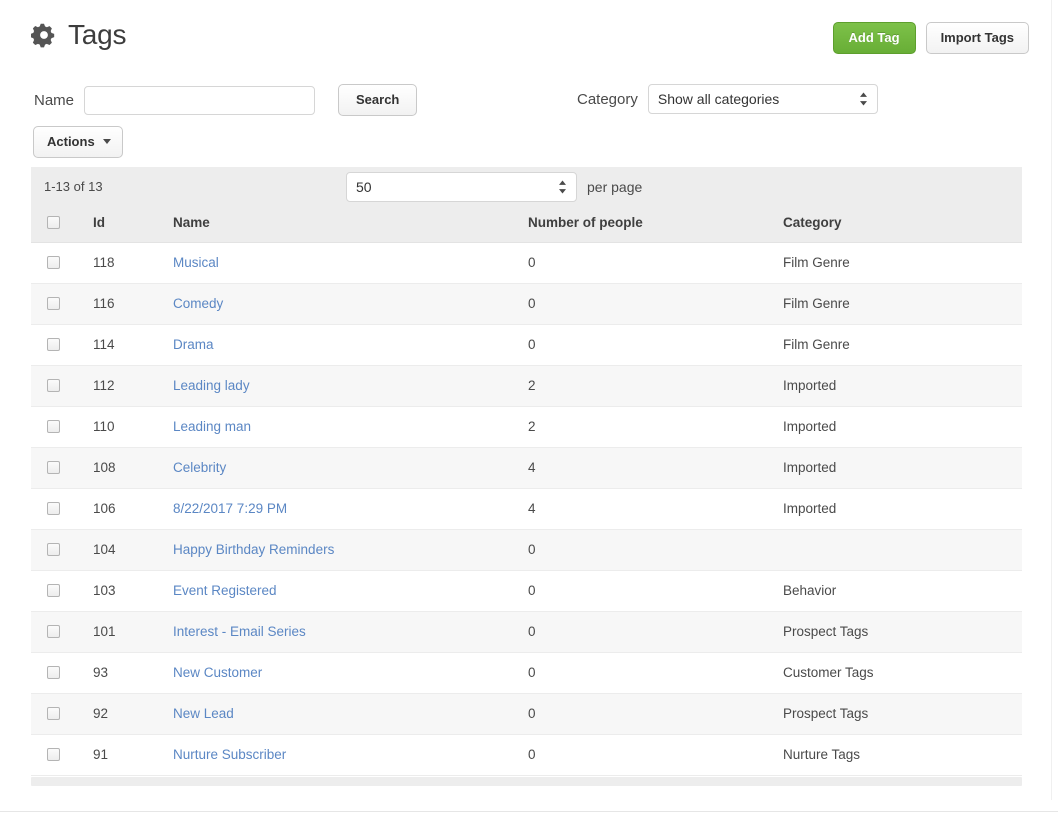  I want to click on per-page-select: 50, so click(461, 186).